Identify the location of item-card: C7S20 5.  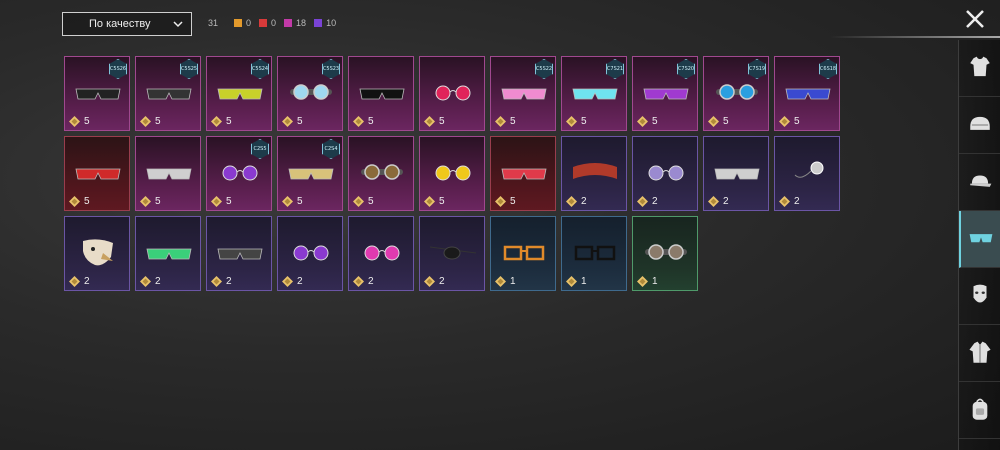
(665, 93).